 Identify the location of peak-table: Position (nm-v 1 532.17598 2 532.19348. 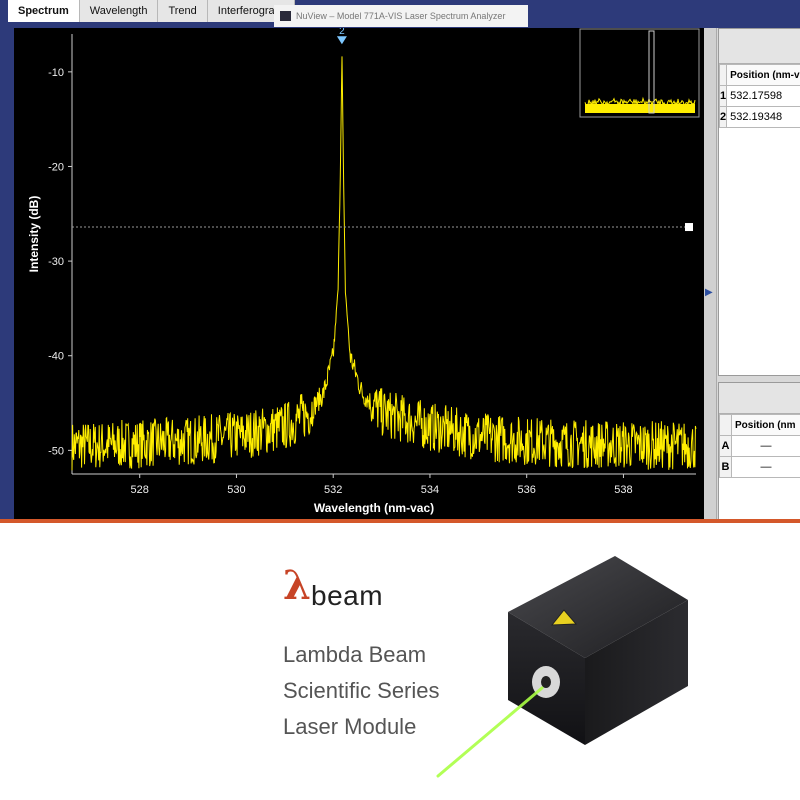
(759, 96).